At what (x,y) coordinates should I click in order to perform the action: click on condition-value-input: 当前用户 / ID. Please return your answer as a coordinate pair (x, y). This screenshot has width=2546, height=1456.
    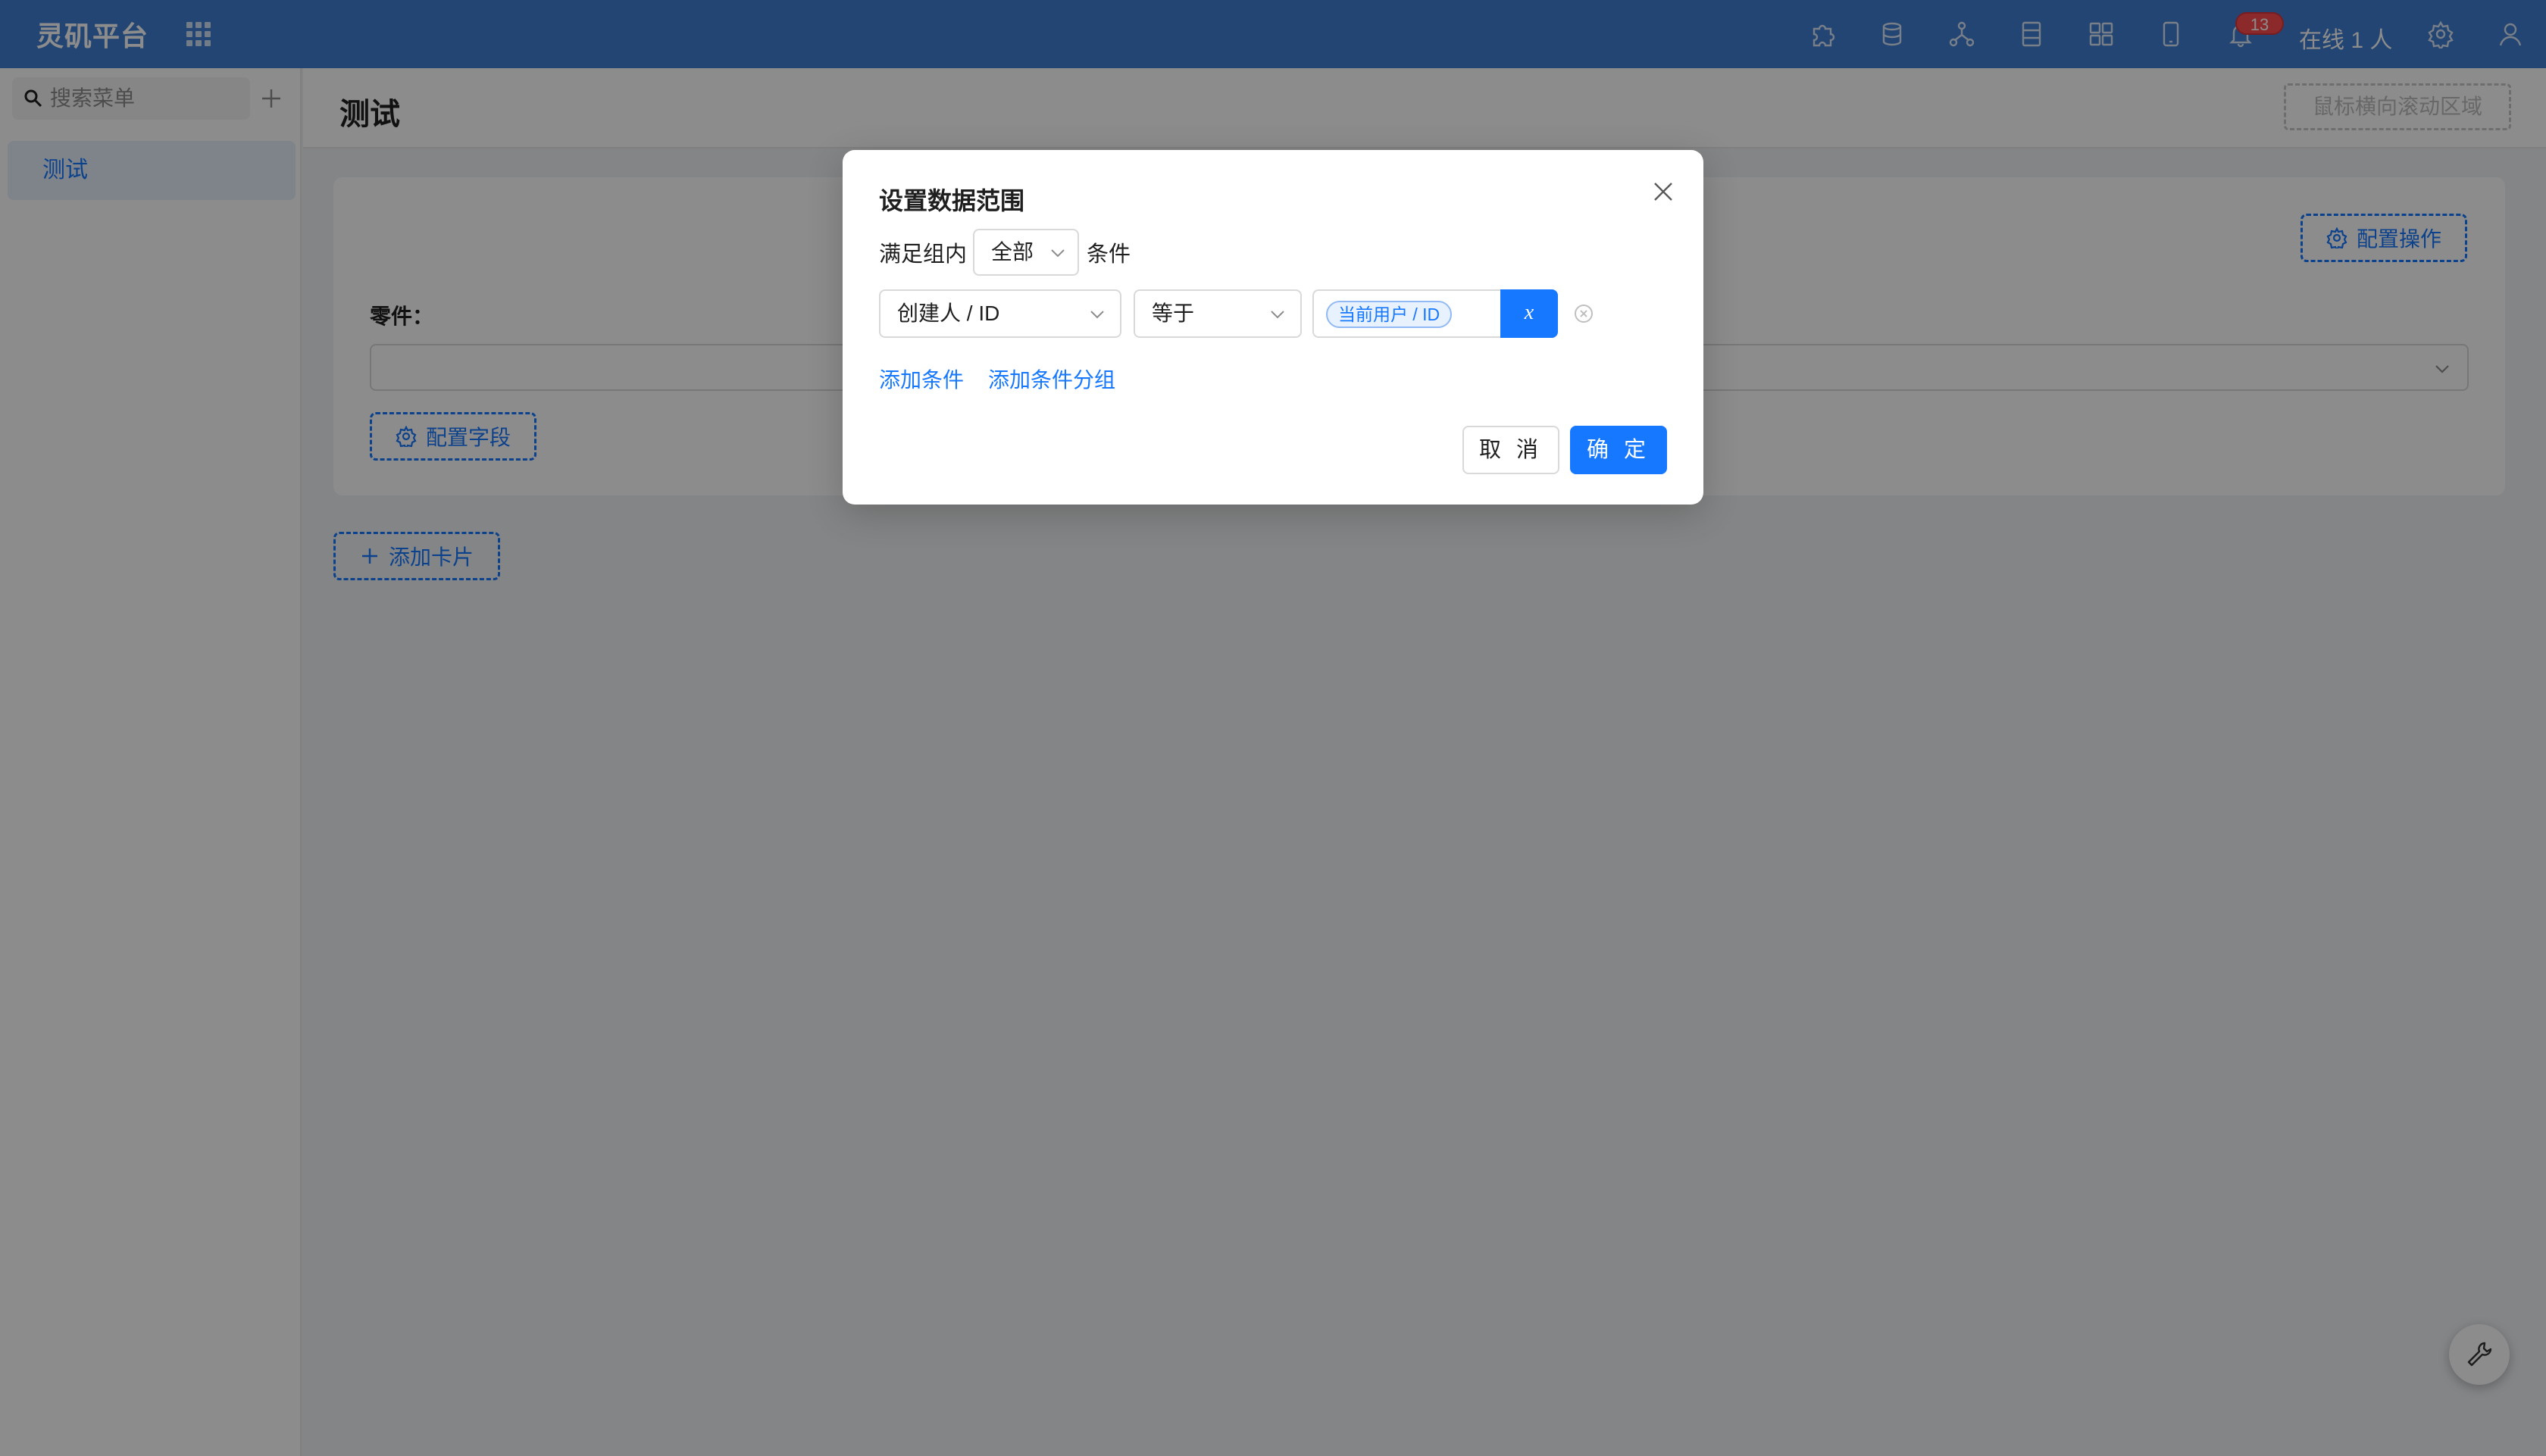
    Looking at the image, I should click on (1406, 313).